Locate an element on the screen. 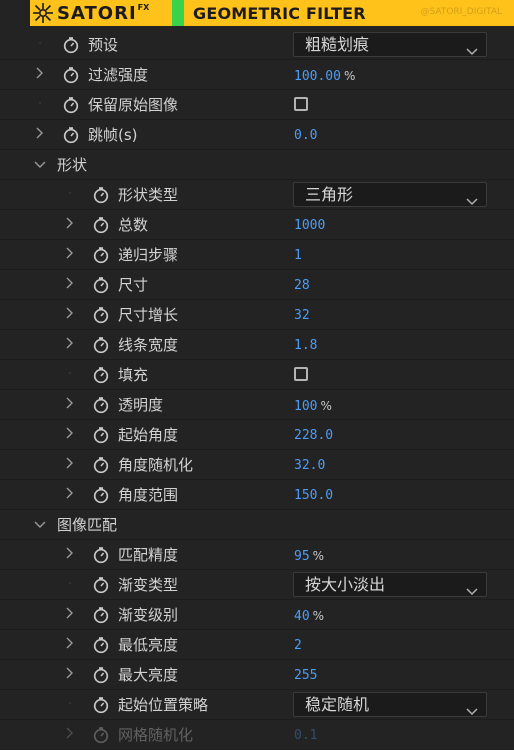 This screenshot has height=750, width=514. param-value-number: 95 is located at coordinates (302, 556).